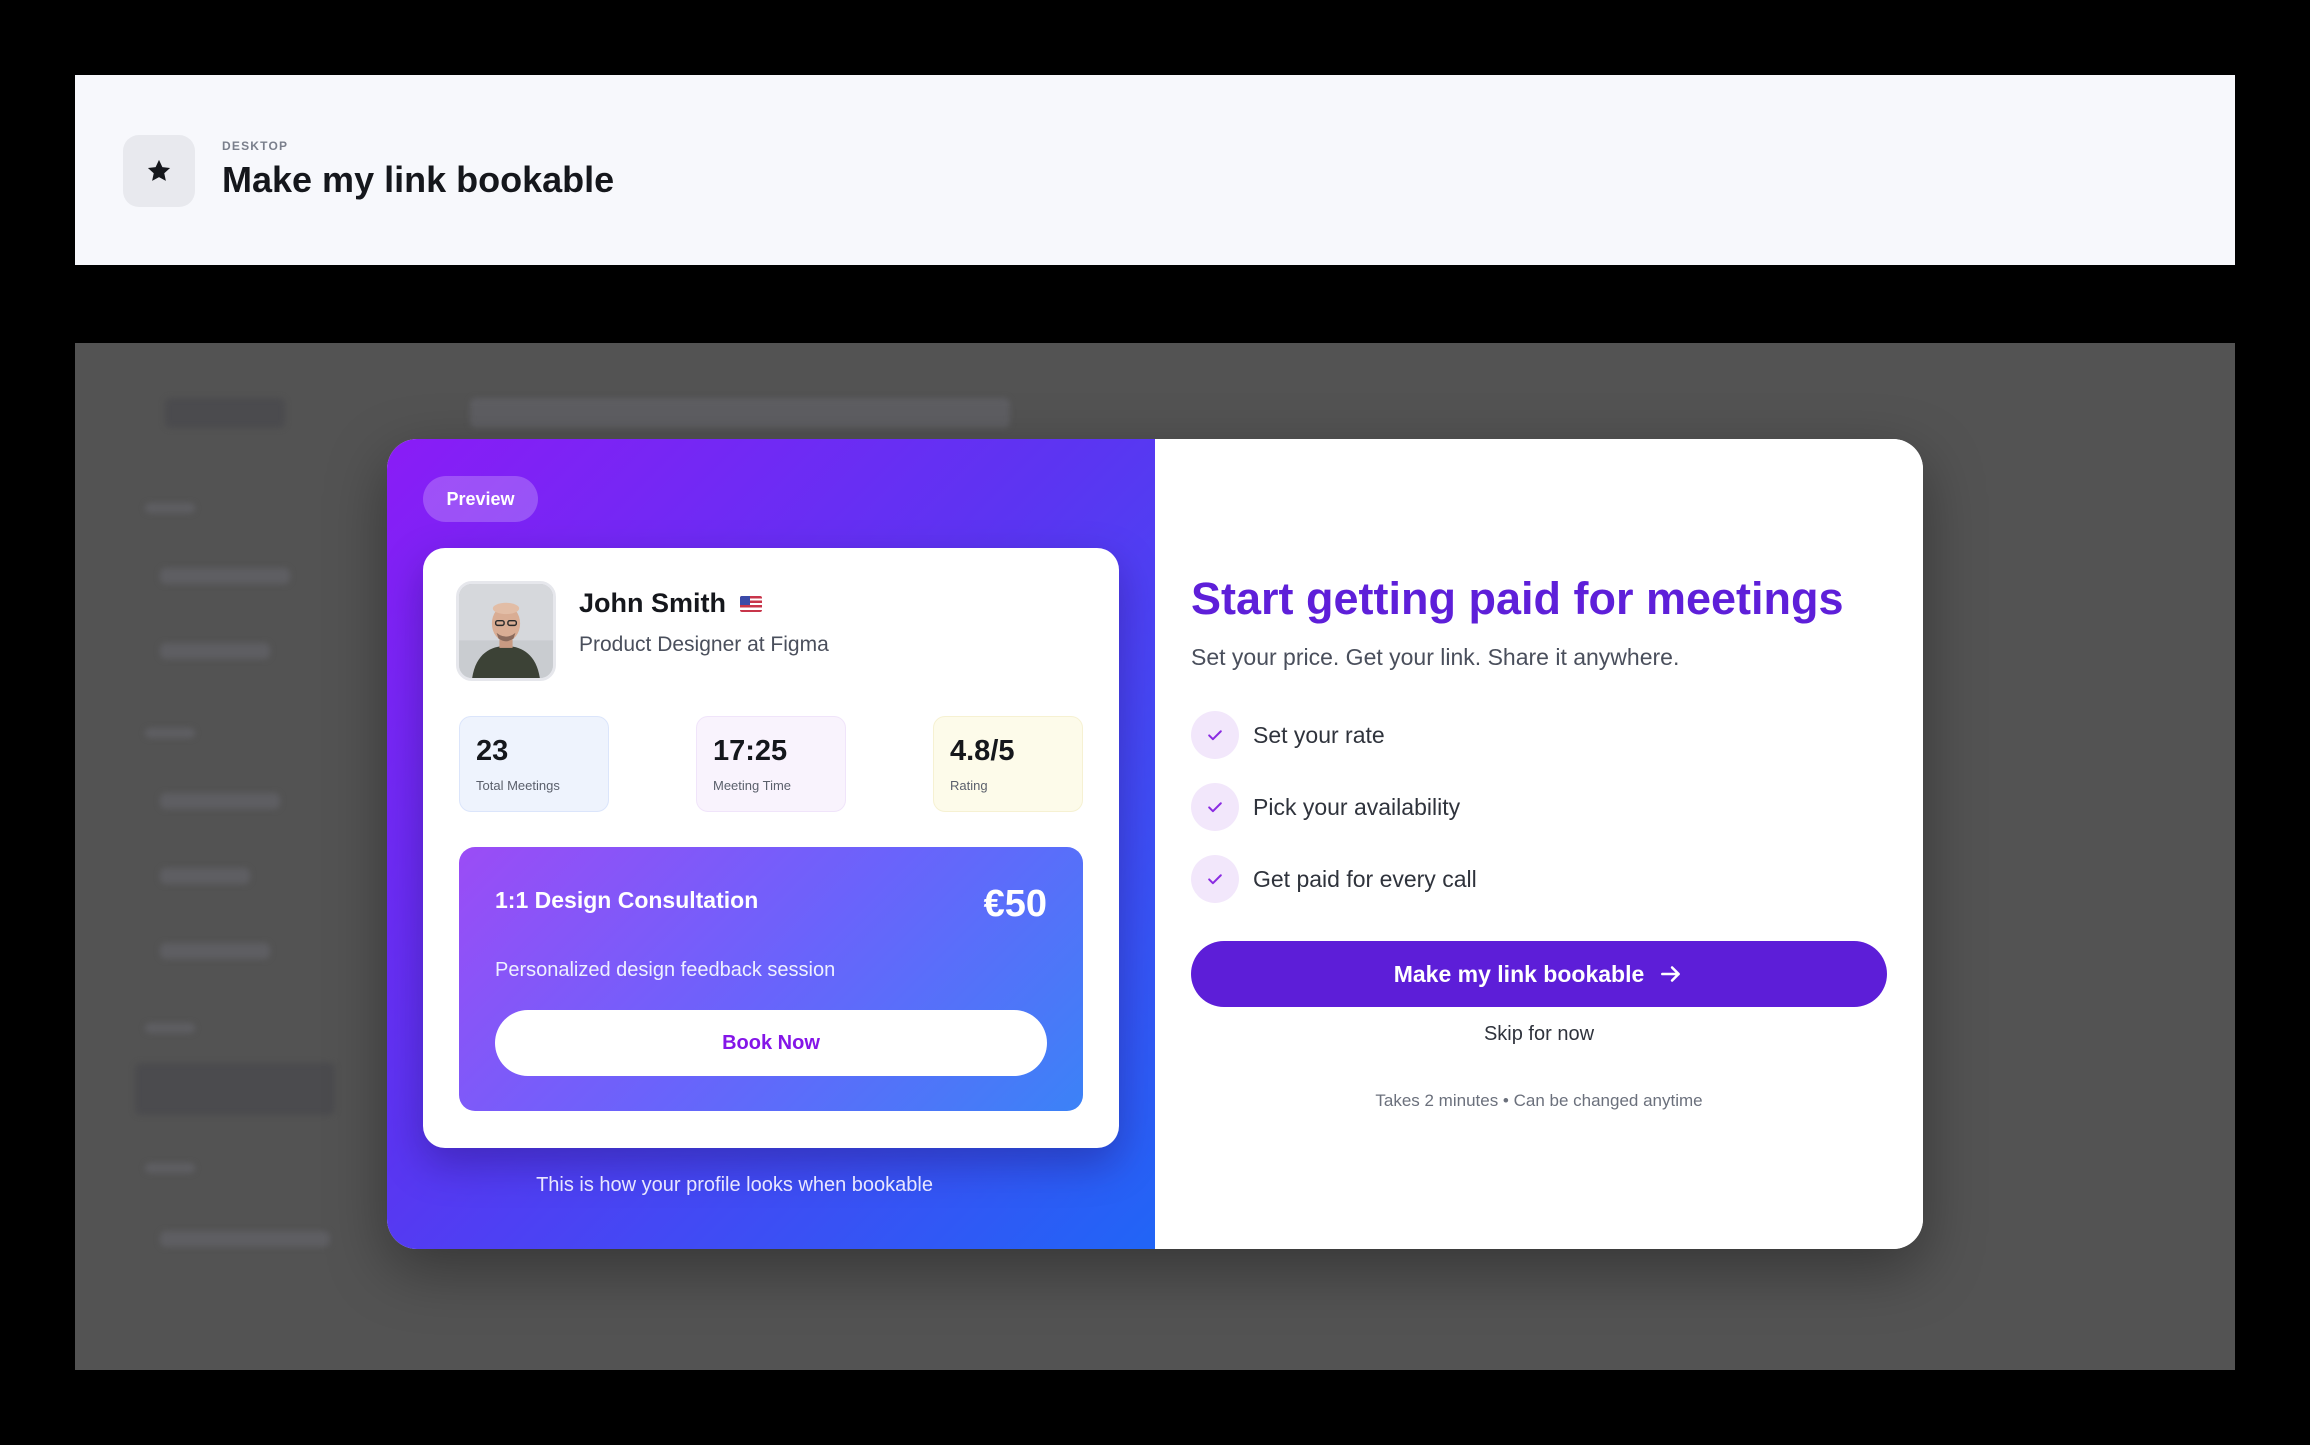 The width and height of the screenshot is (2310, 1445). I want to click on stat-label: Total Meetings, so click(518, 785).